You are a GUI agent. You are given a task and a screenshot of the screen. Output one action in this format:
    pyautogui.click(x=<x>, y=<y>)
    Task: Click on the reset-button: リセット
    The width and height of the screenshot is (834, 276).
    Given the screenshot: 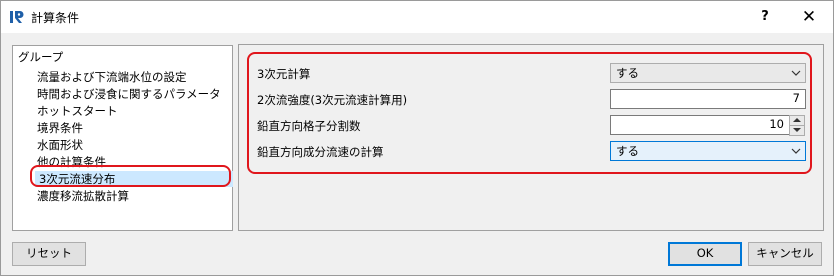 What is the action you would take?
    pyautogui.click(x=49, y=254)
    